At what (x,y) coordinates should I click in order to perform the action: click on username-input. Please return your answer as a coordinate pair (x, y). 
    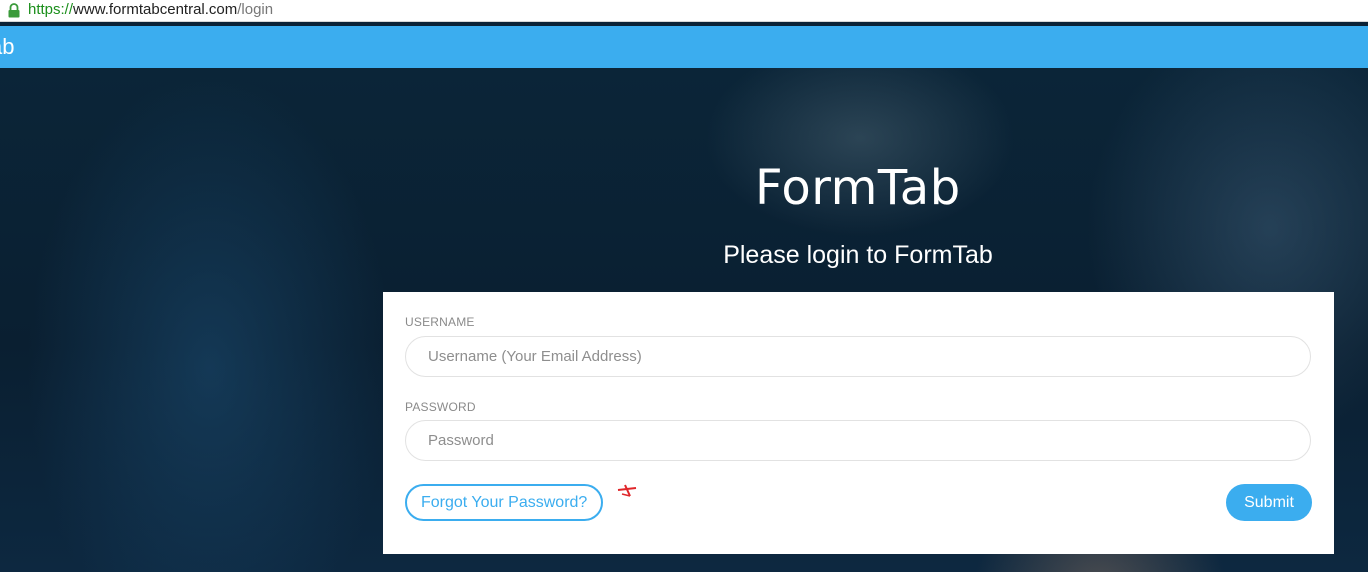
    Looking at the image, I should click on (858, 356).